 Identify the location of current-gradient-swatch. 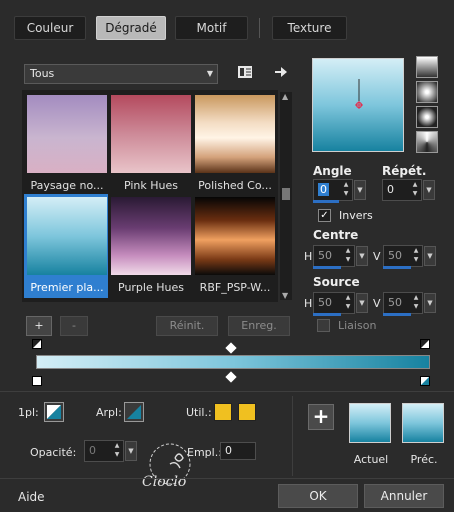
(370, 423).